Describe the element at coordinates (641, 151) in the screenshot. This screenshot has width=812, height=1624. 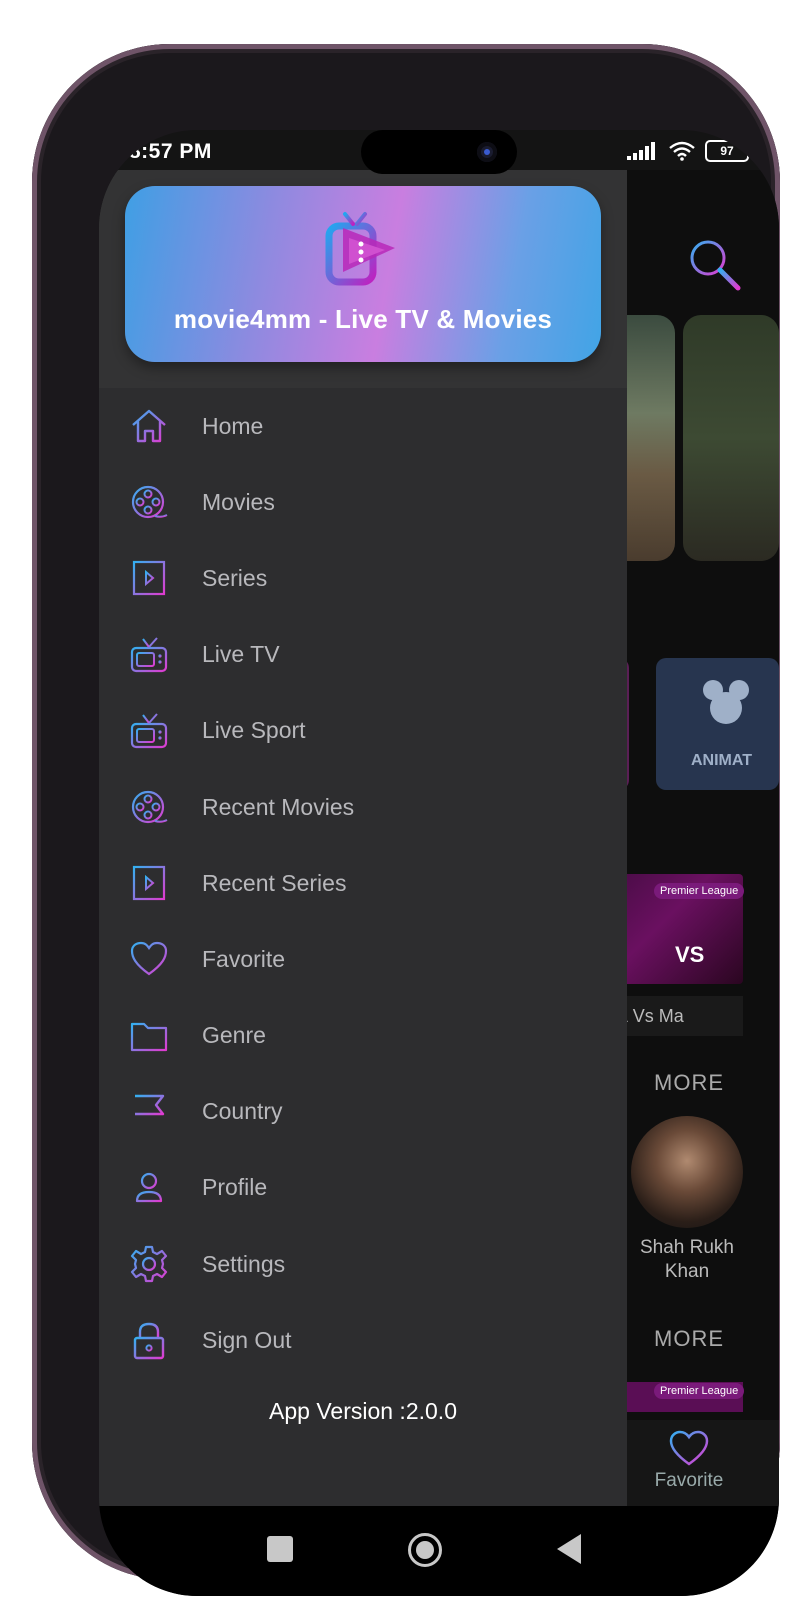
I see `signal-icon` at that location.